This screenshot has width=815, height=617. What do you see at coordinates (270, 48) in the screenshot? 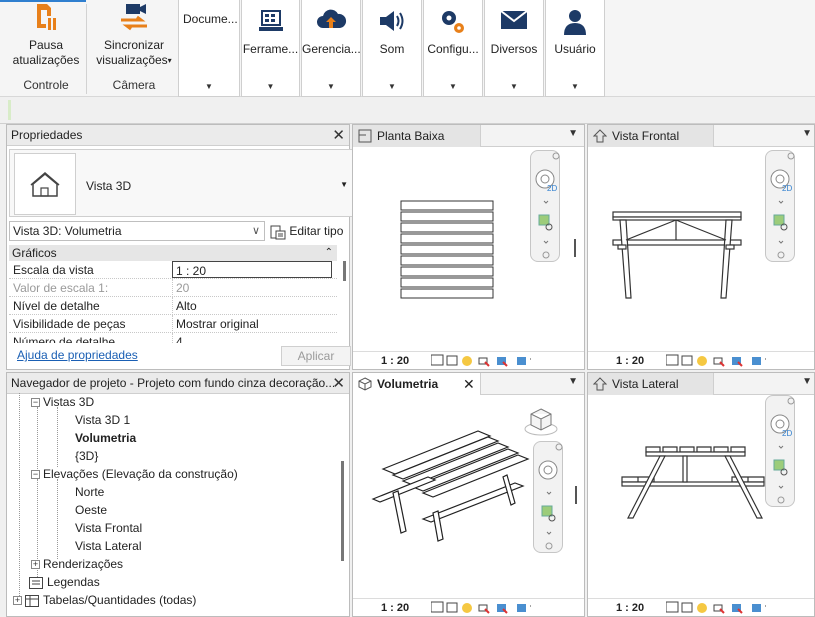
I see `panel-tools-button: Ferrame... ▼` at bounding box center [270, 48].